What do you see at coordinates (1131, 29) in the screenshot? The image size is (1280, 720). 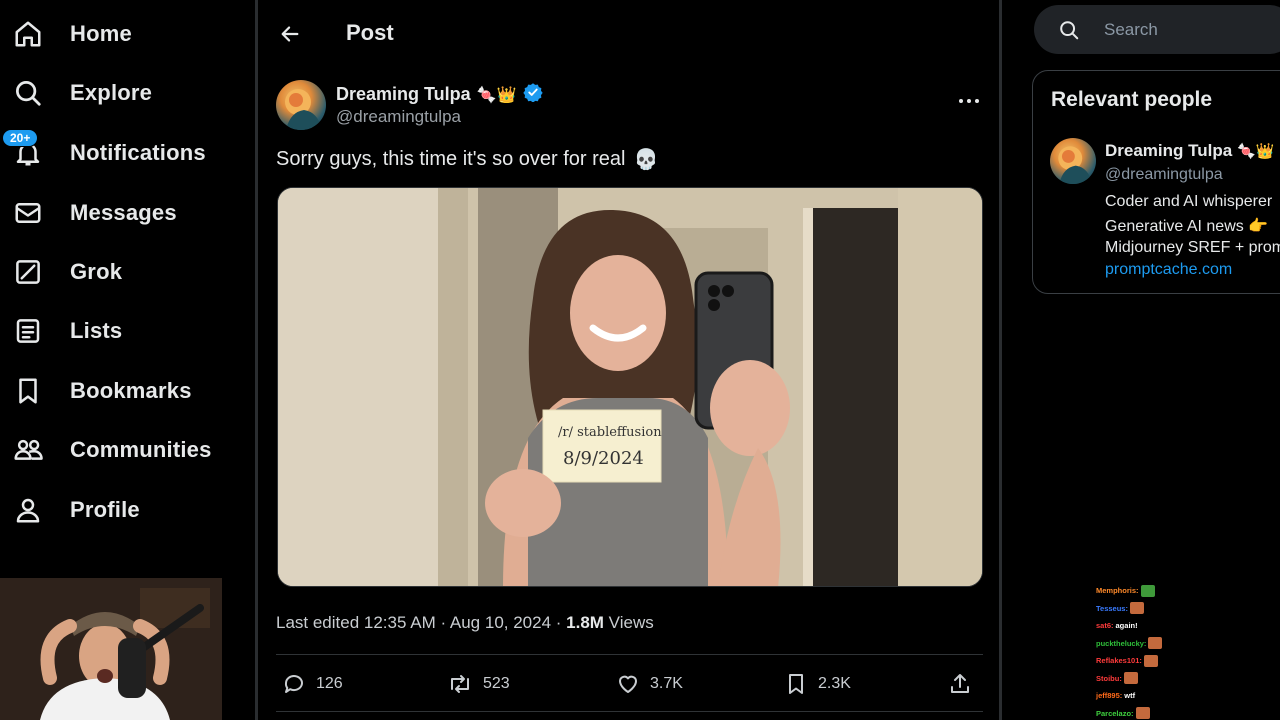 I see `search-input-placeholder: Search` at bounding box center [1131, 29].